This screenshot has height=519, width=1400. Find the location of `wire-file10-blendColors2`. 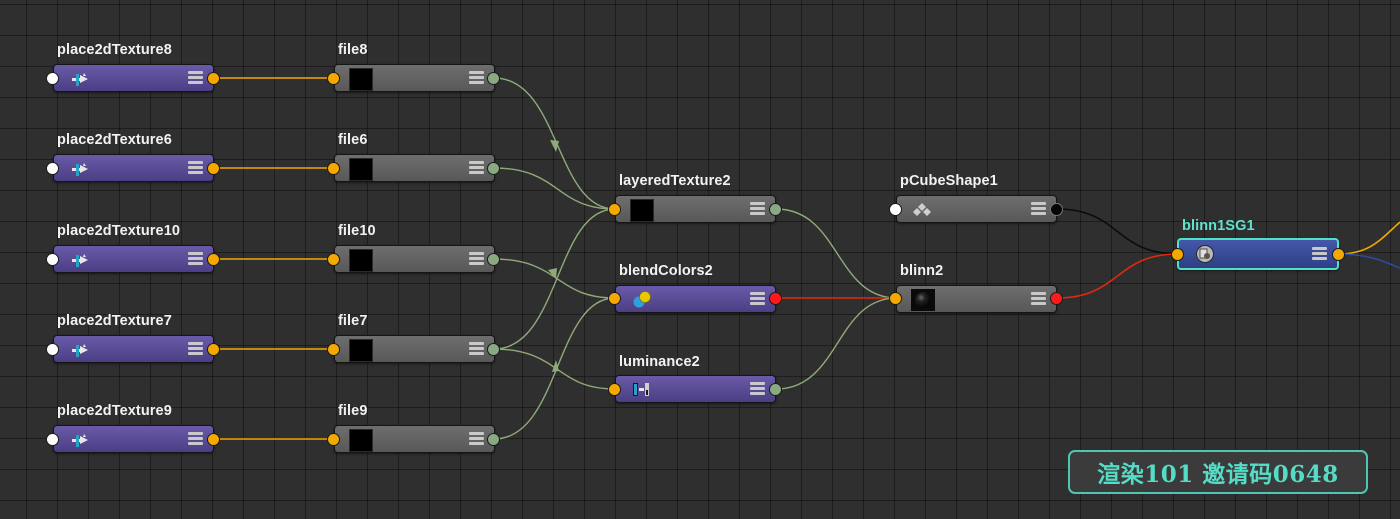

wire-file10-blendColors2 is located at coordinates (554, 278).